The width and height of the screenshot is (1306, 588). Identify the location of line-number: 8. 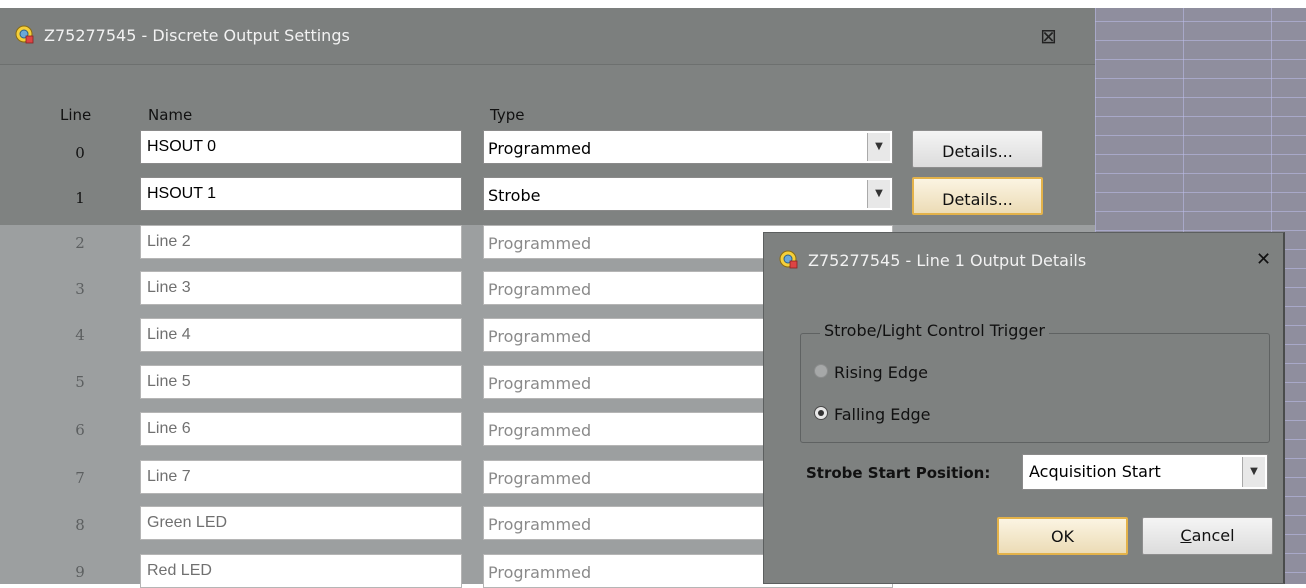
(80, 525).